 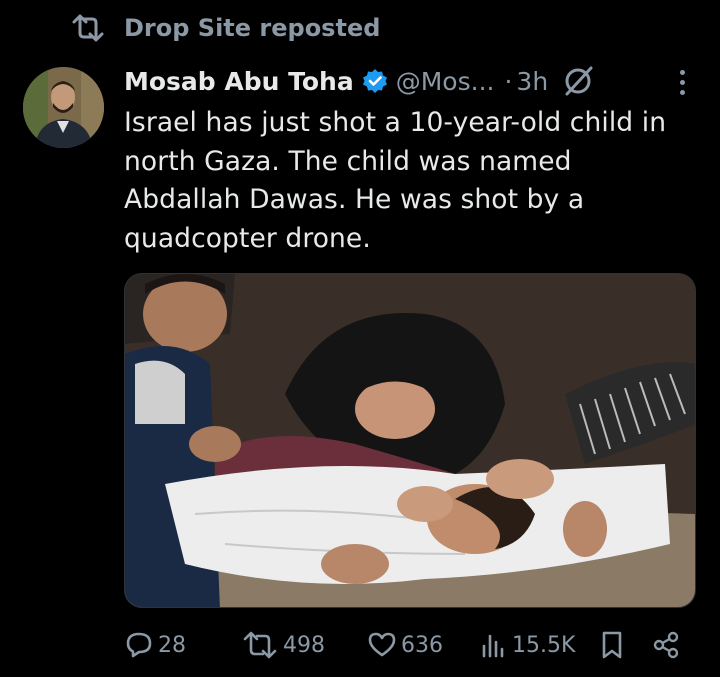 I want to click on tweet-header: Mosab Abu Toha @Mos... · 3h, so click(x=360, y=81).